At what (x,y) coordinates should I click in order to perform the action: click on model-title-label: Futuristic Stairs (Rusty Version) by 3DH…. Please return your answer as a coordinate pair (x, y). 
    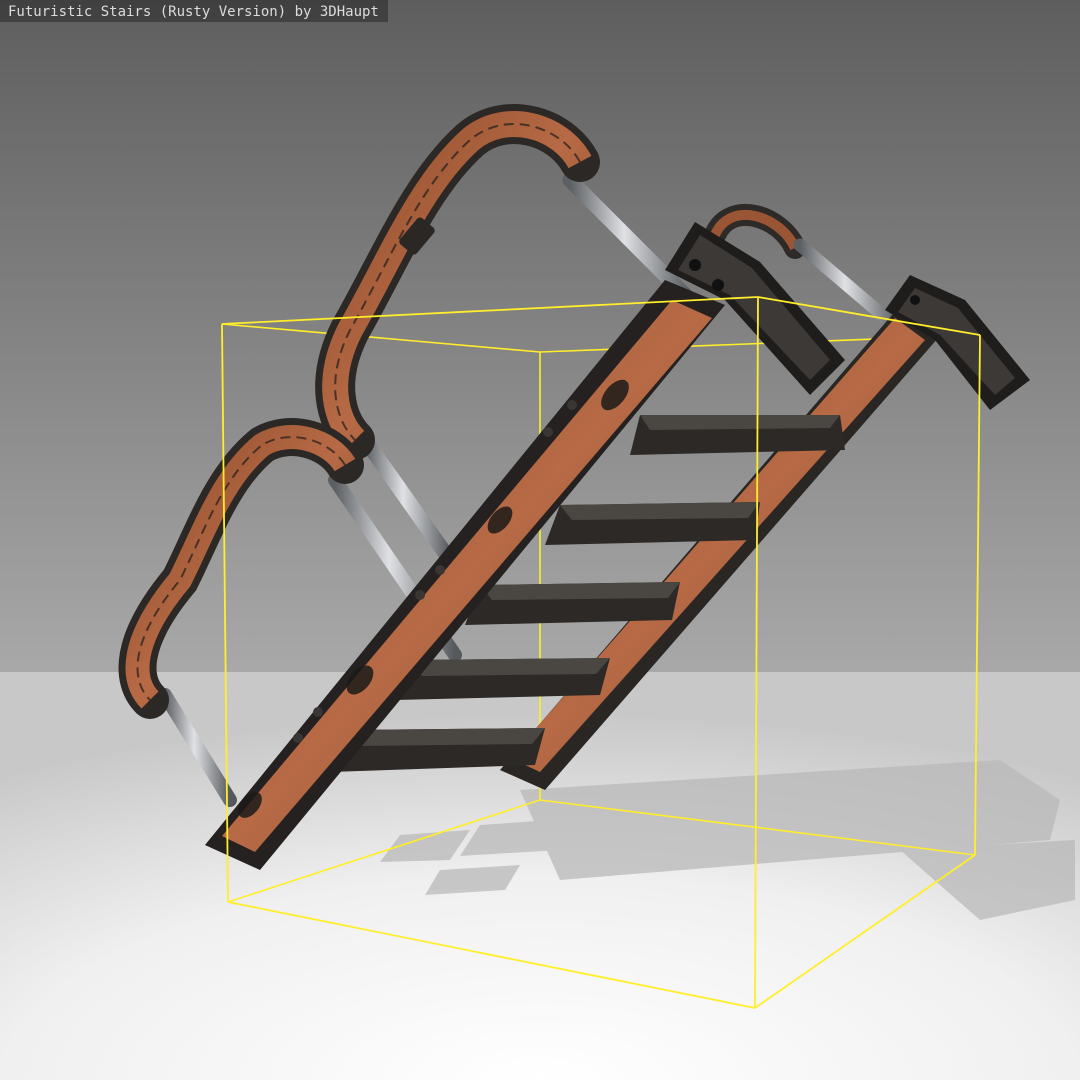
    Looking at the image, I should click on (194, 11).